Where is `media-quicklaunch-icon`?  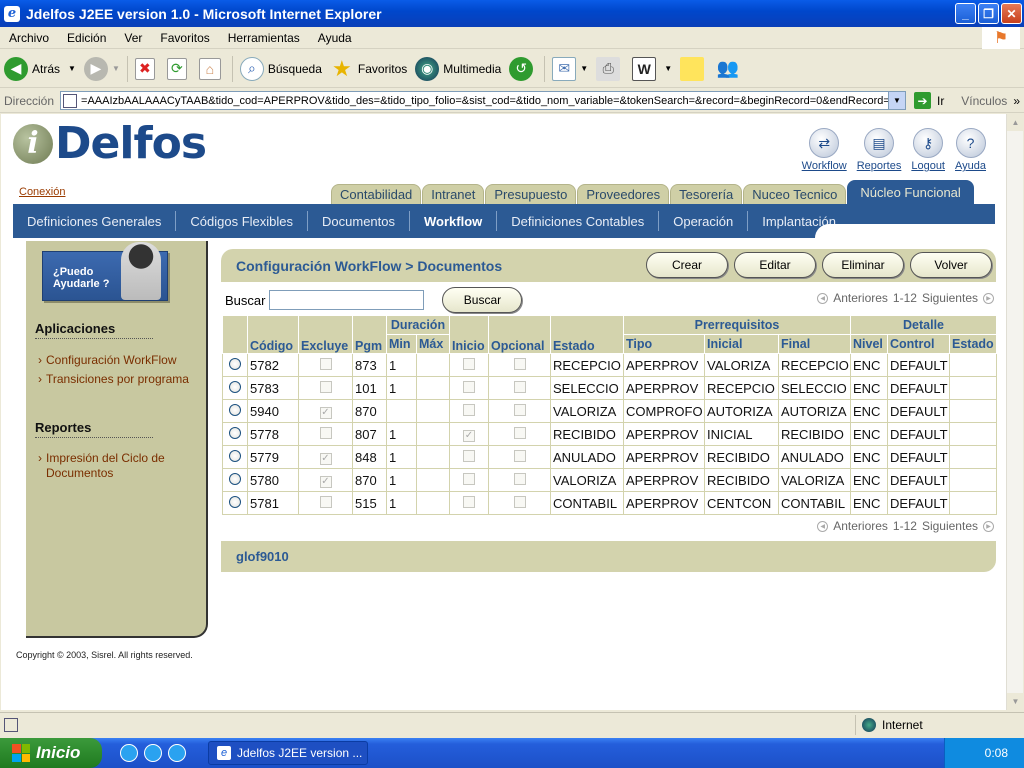 media-quicklaunch-icon is located at coordinates (177, 753).